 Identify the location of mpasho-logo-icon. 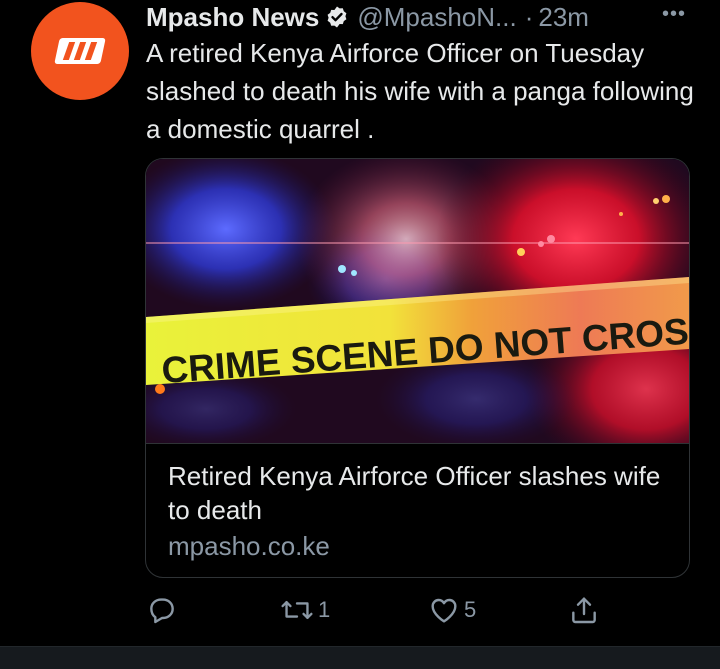
(80, 51).